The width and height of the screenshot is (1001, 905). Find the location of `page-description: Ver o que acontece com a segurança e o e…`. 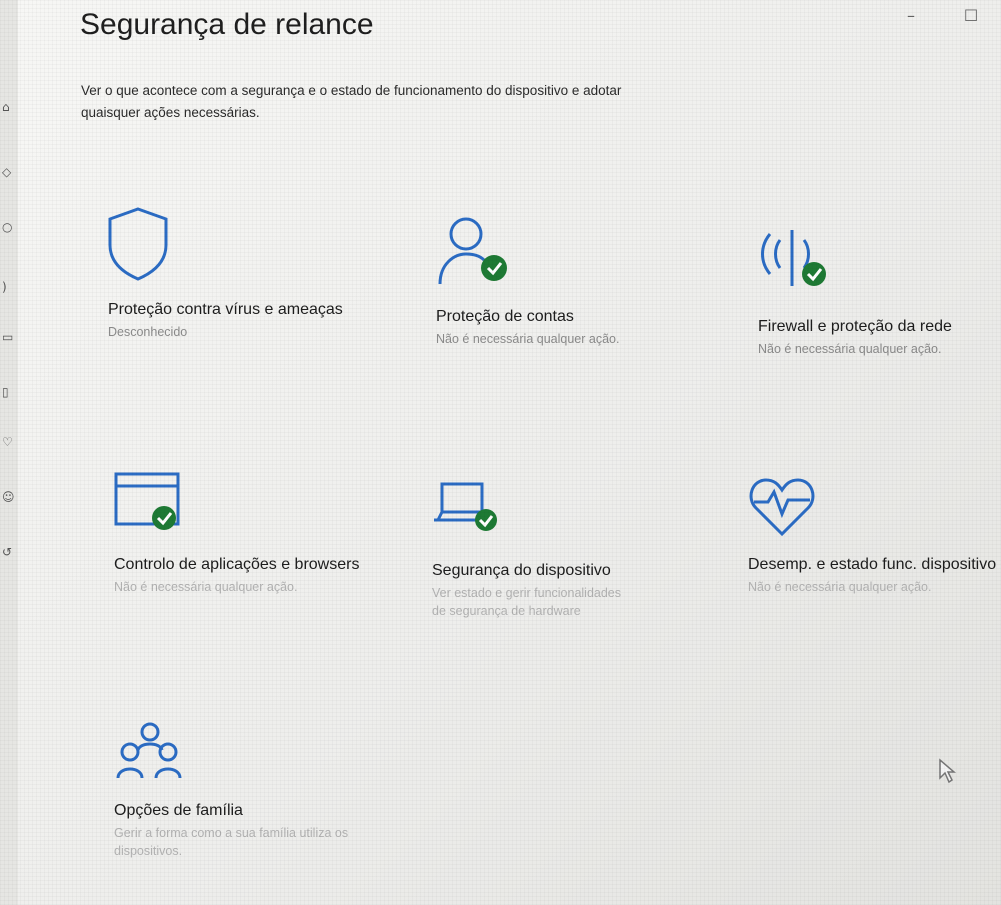

page-description: Ver o que acontece com a segurança e o e… is located at coordinates (351, 101).